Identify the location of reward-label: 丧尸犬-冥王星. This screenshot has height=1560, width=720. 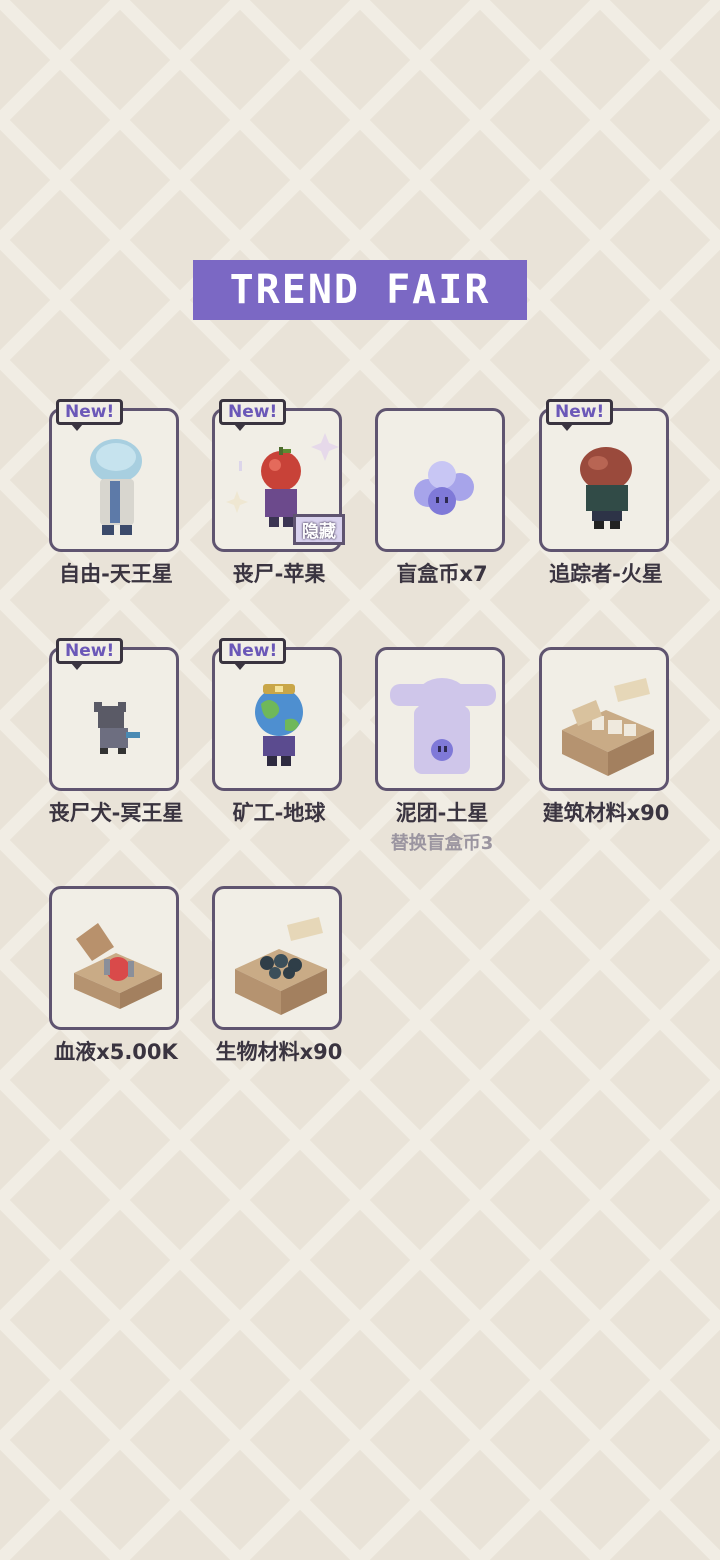
(116, 813).